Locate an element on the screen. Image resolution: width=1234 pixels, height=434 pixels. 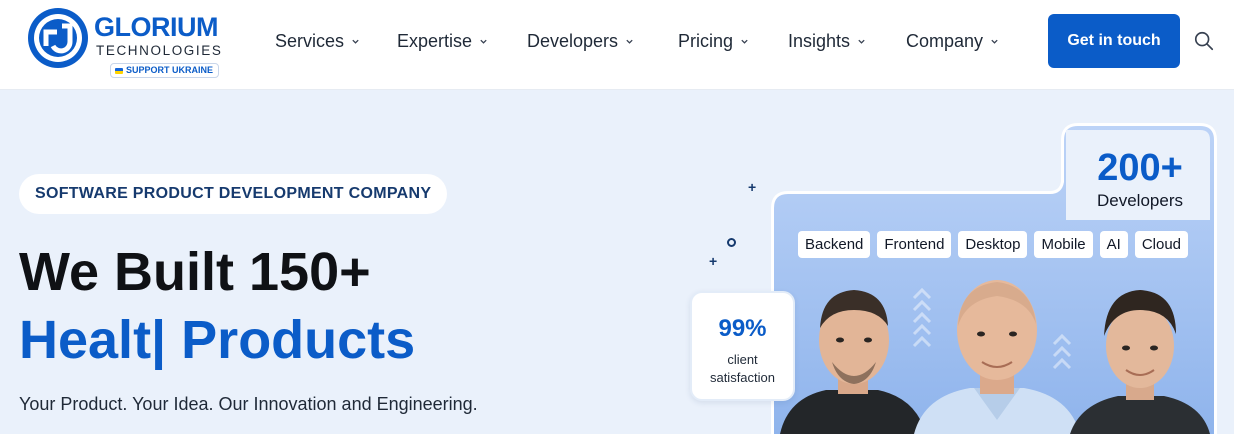
badge-label: SUPPORT UKRAINE is located at coordinates (170, 70).